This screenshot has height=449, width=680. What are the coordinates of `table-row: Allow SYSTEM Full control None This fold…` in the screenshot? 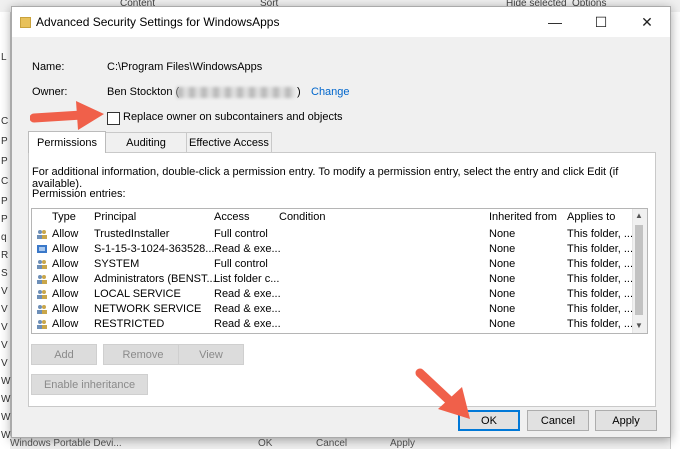 It's located at (333, 264).